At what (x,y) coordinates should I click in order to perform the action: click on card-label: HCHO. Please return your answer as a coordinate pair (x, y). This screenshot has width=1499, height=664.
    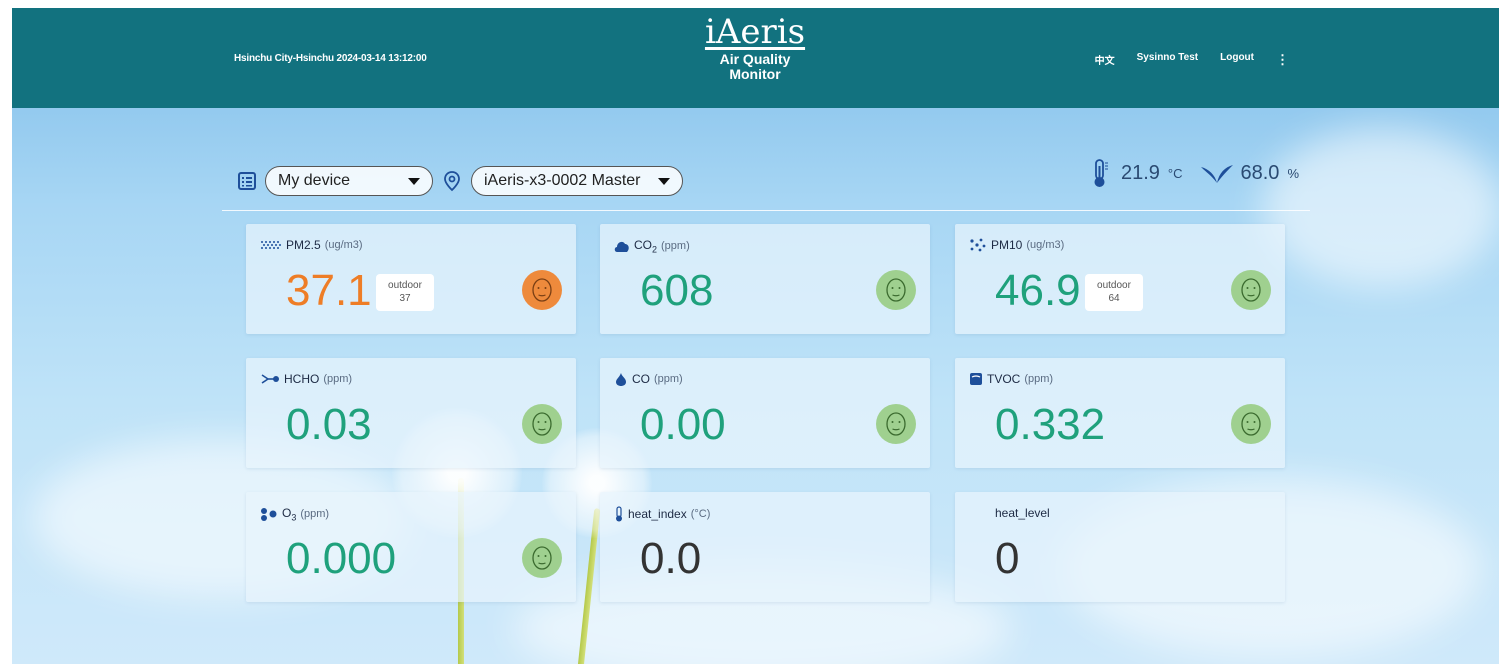
    Looking at the image, I should click on (302, 379).